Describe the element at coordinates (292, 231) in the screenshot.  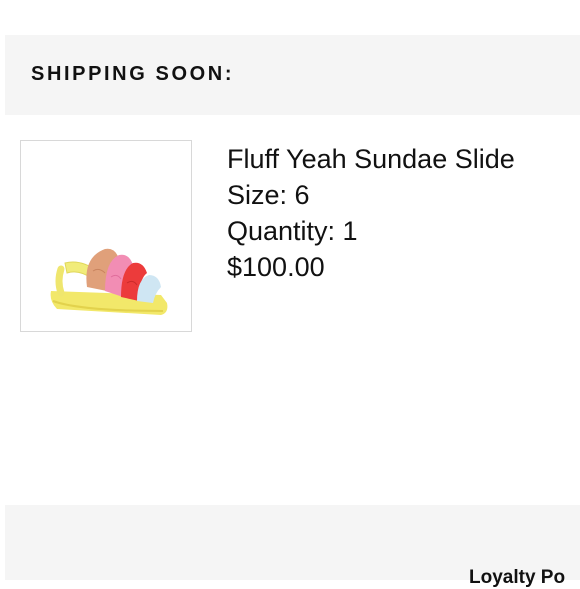
I see `product-quantity: Quantity: 1` at that location.